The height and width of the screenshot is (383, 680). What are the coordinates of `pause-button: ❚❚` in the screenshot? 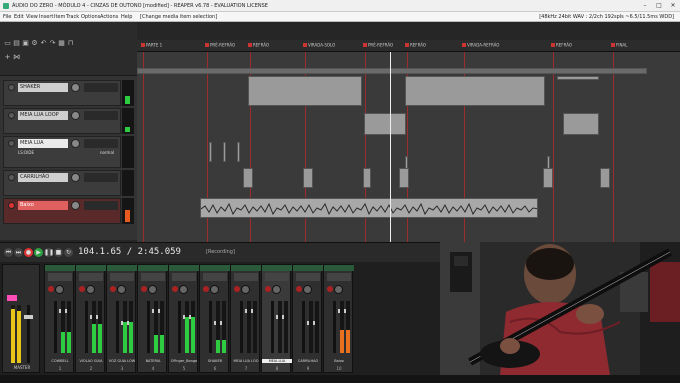 It's located at (49, 252).